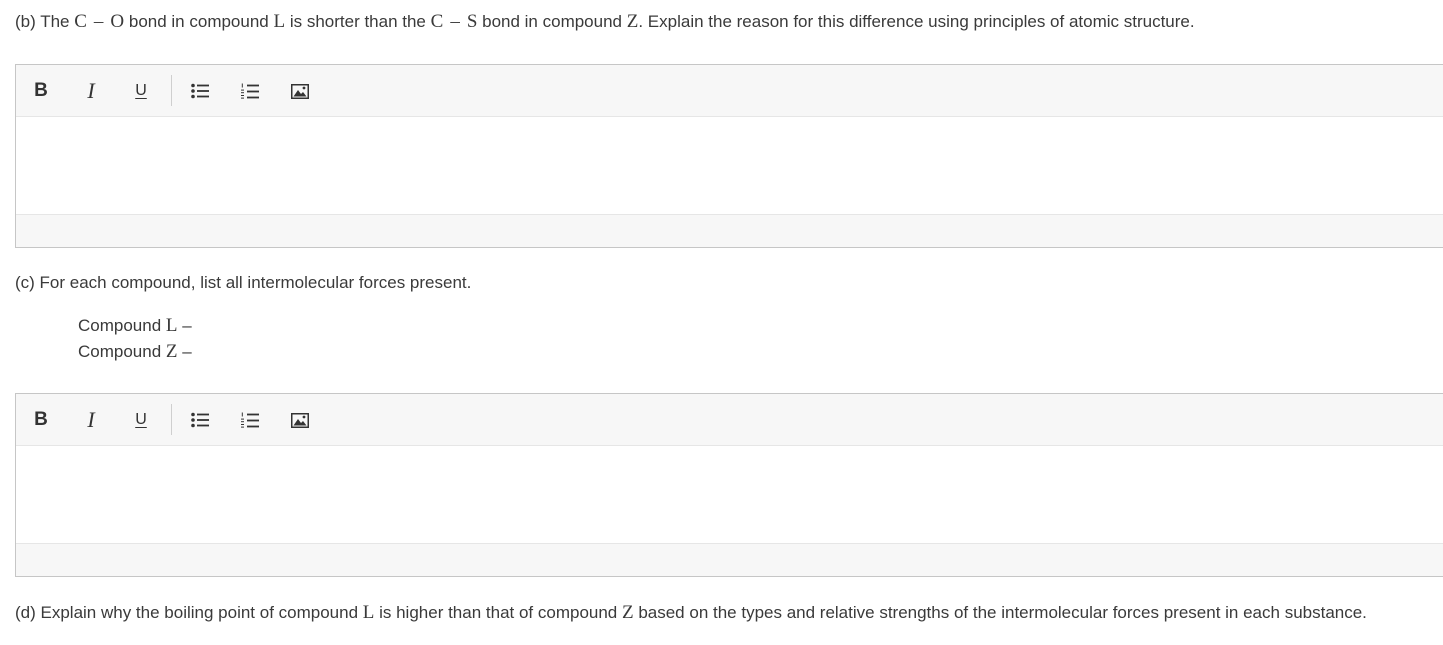 This screenshot has height=645, width=1443. What do you see at coordinates (472, 21) in the screenshot?
I see `symbol-s: S` at bounding box center [472, 21].